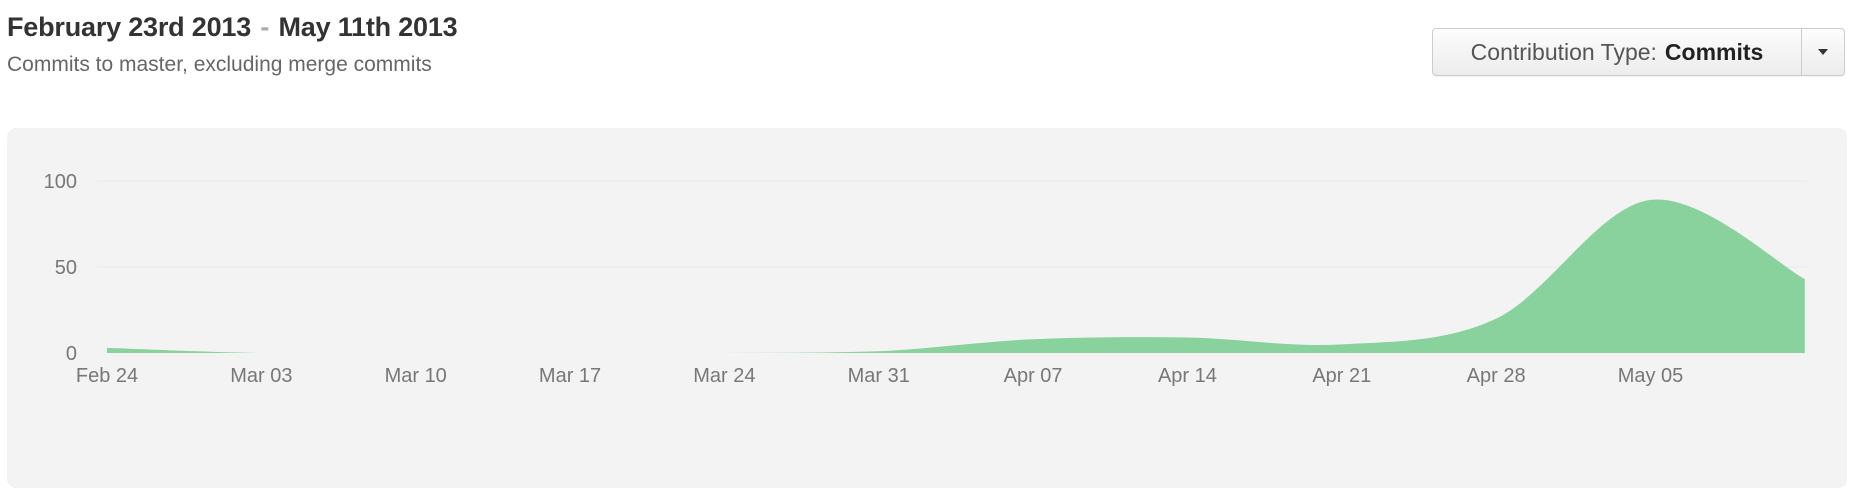 The height and width of the screenshot is (503, 1854). What do you see at coordinates (107, 376) in the screenshot?
I see `x-tick-label: Feb 24` at bounding box center [107, 376].